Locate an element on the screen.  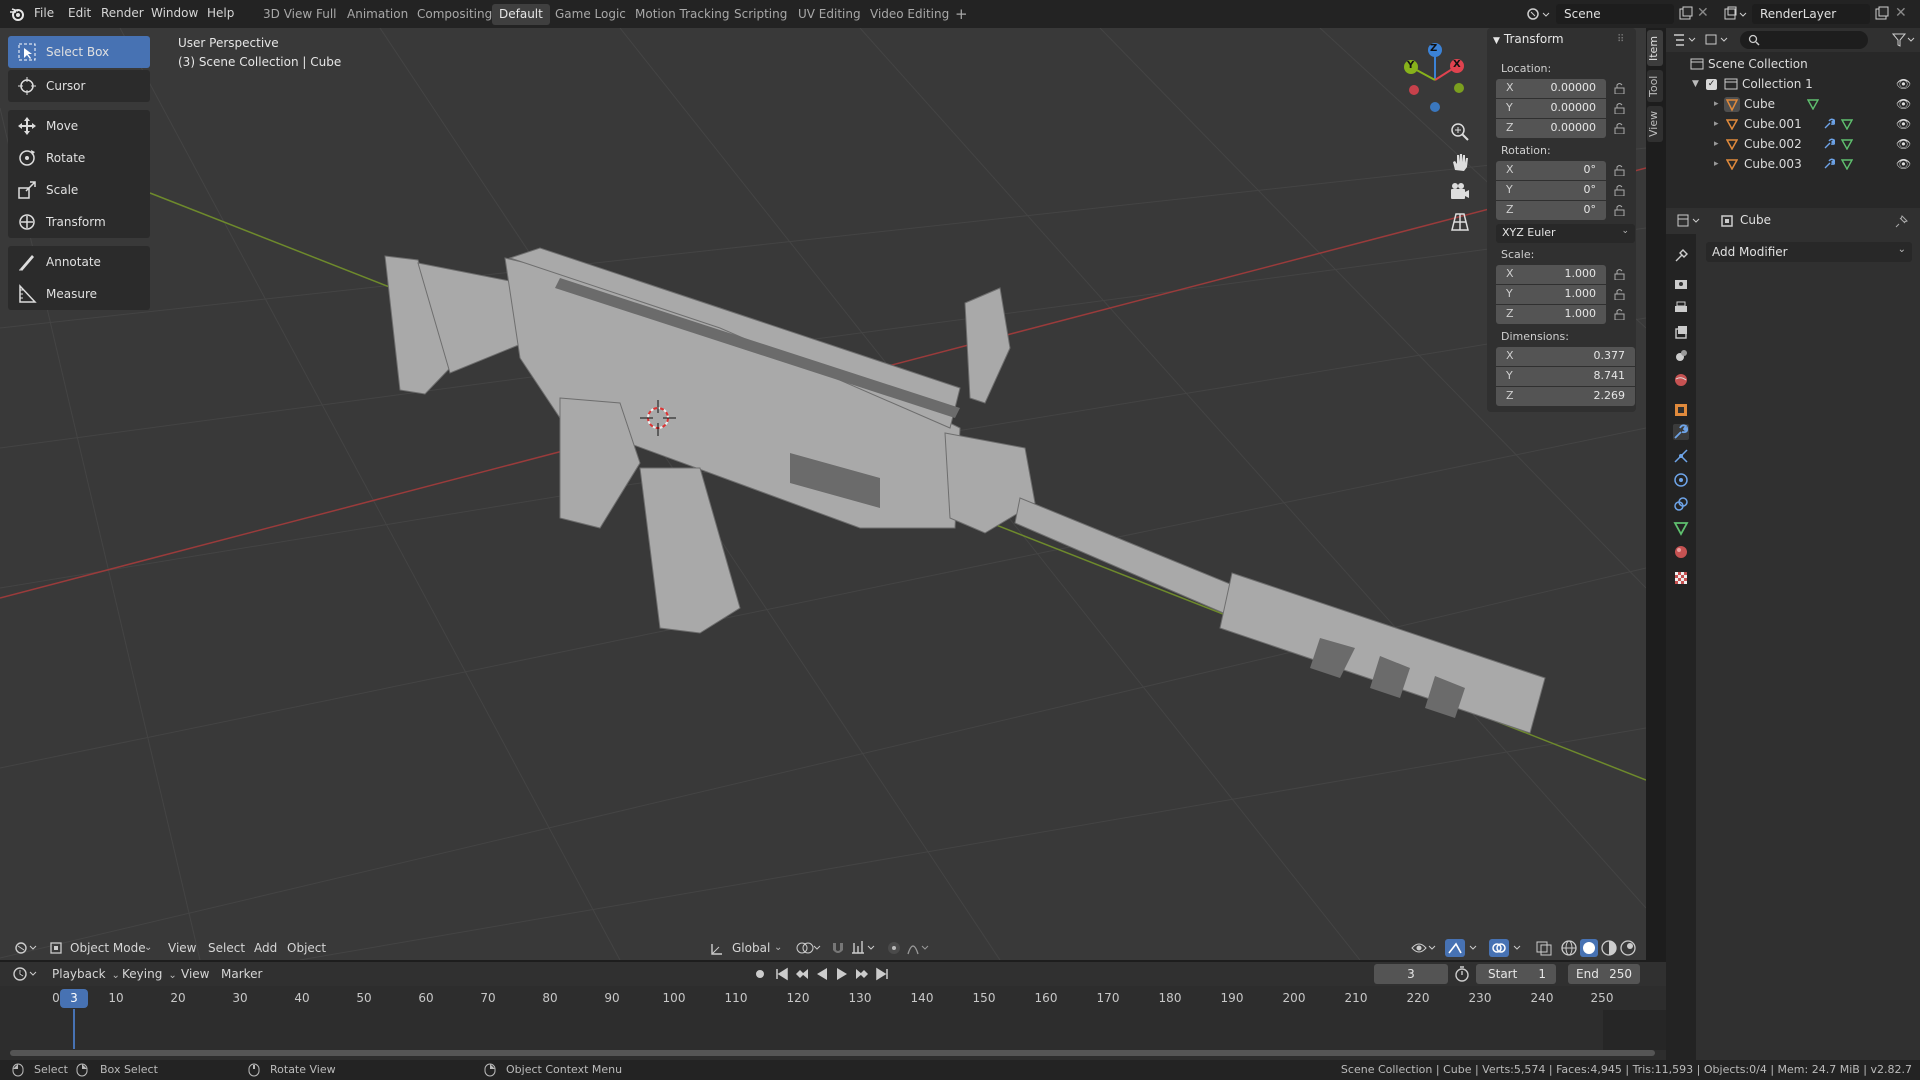
scene-name-field: Scene is located at coordinates (1615, 14).